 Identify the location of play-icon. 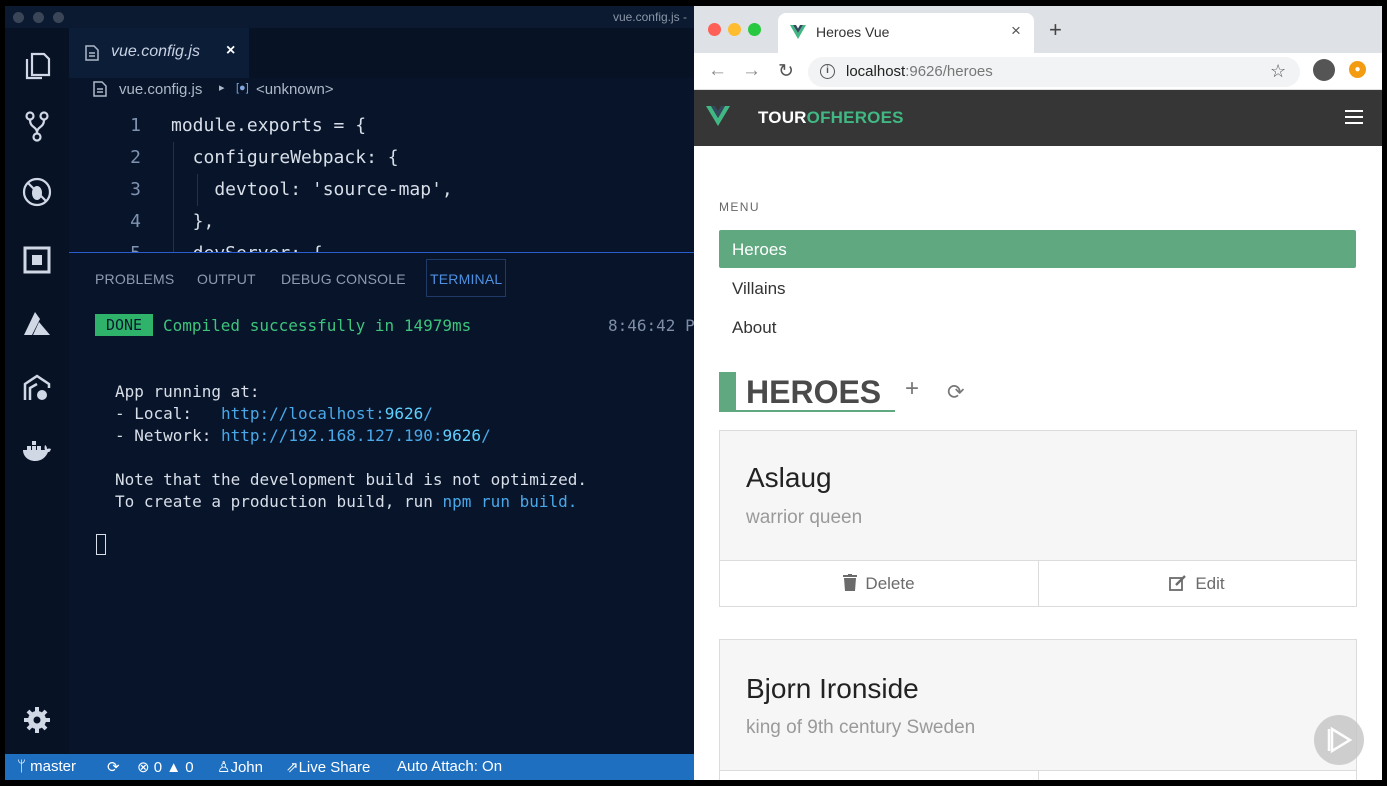
(1340, 740).